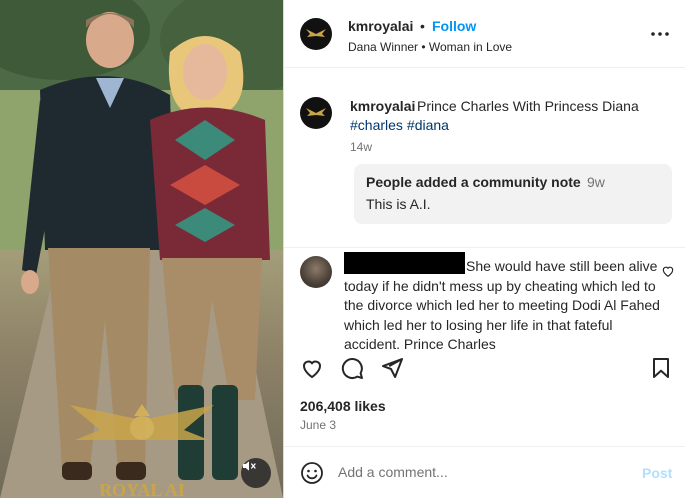 Image resolution: width=685 pixels, height=498 pixels. I want to click on bookmark-icon, so click(661, 368).